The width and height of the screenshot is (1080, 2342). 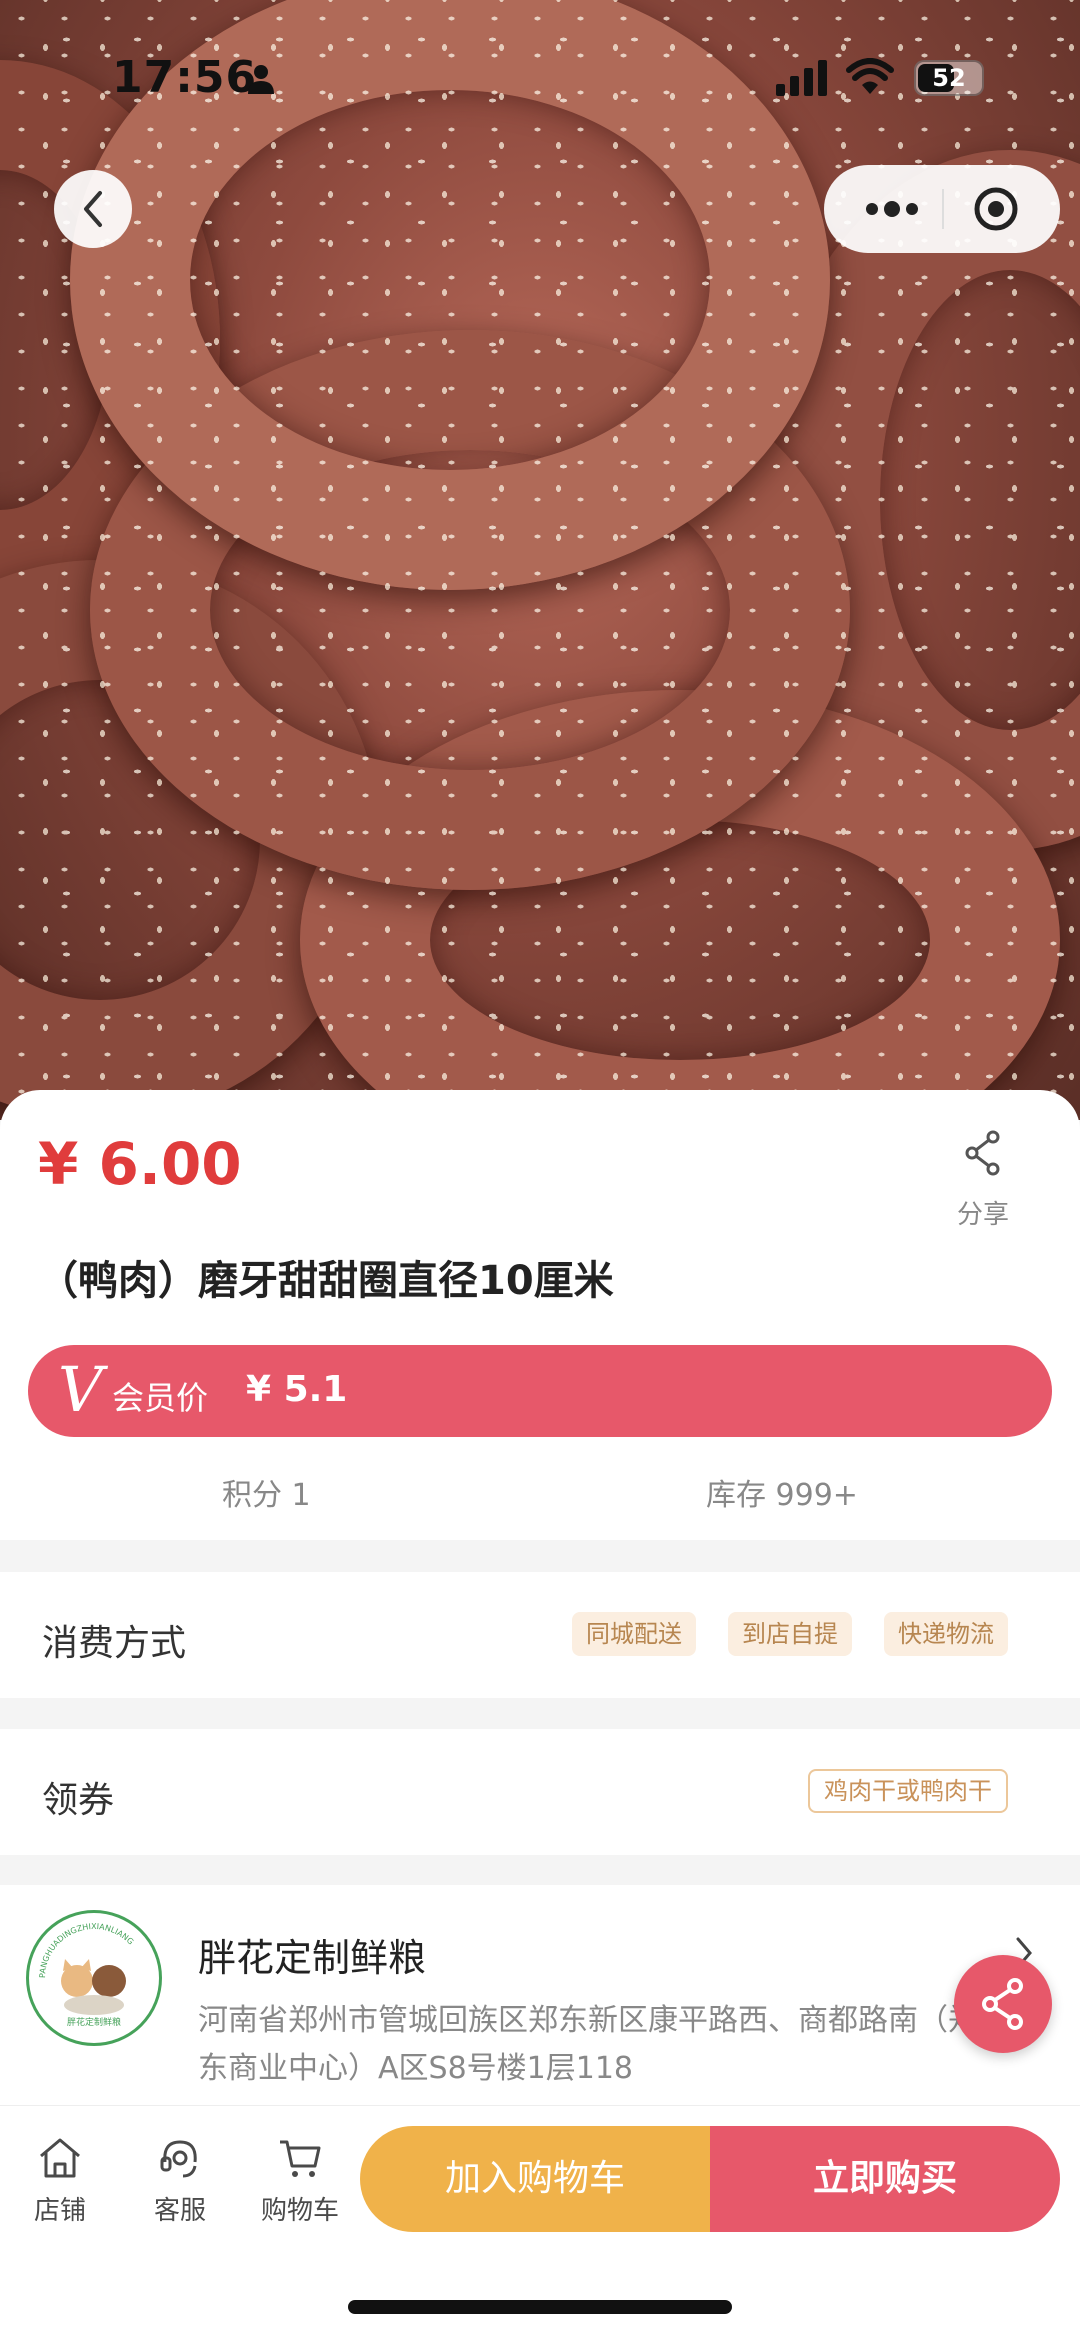 I want to click on home-icon, so click(x=60, y=2158).